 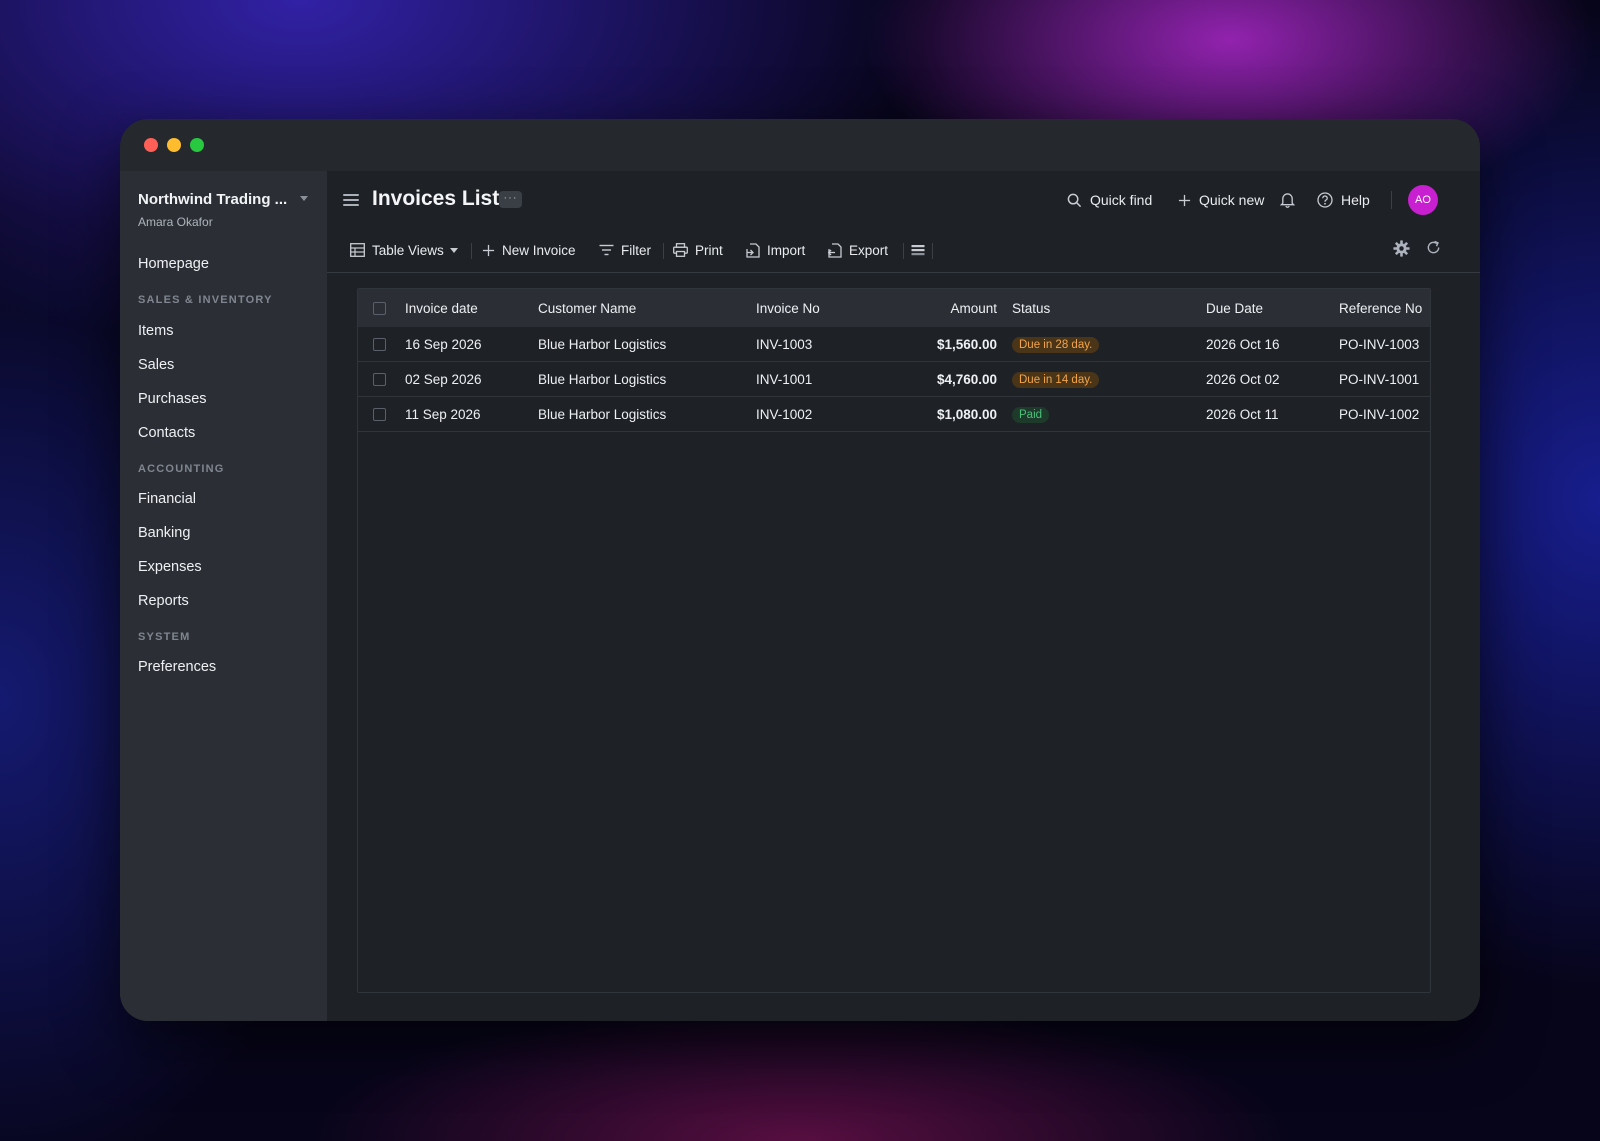 I want to click on invoice-no-cell: INV-1001, so click(x=818, y=379).